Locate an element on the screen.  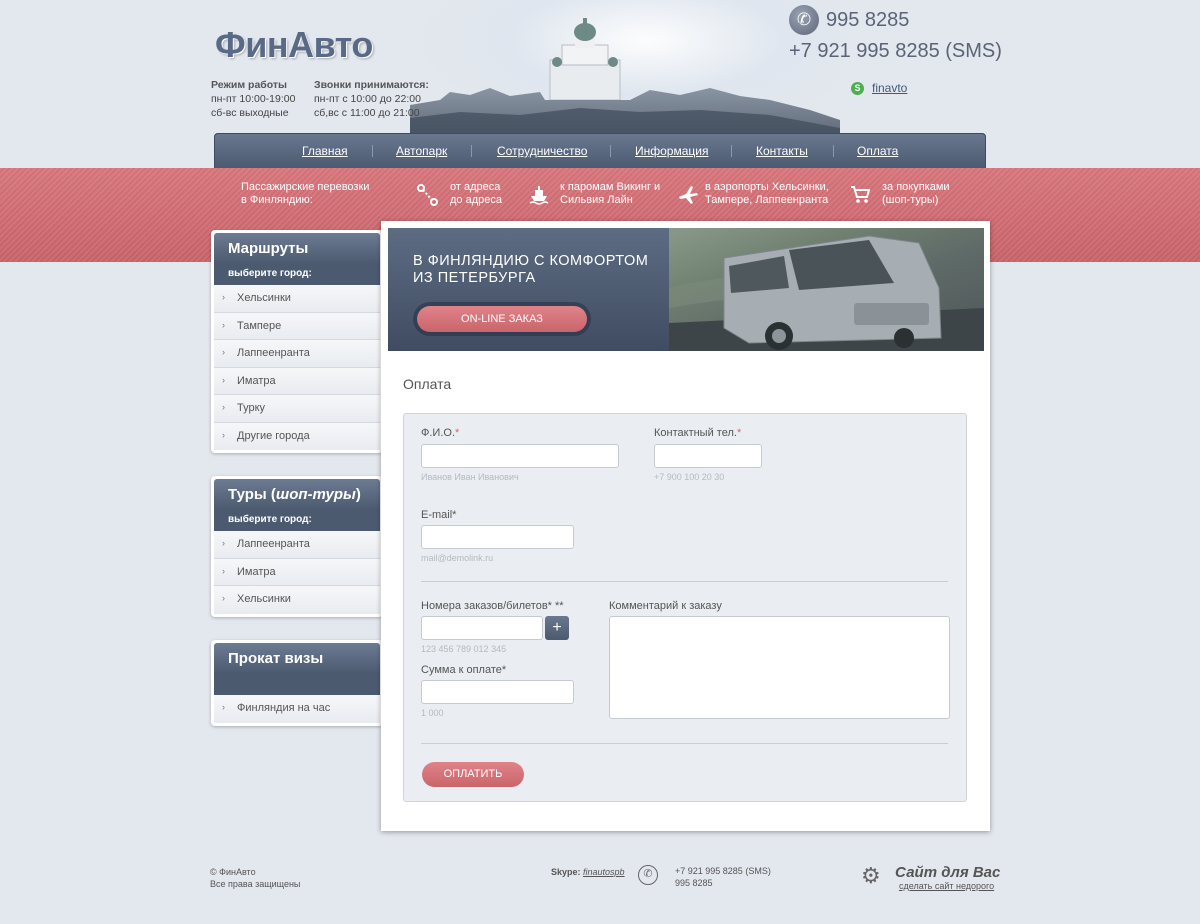
tour-item-helsinki: › Хельсинки is located at coordinates (297, 600).